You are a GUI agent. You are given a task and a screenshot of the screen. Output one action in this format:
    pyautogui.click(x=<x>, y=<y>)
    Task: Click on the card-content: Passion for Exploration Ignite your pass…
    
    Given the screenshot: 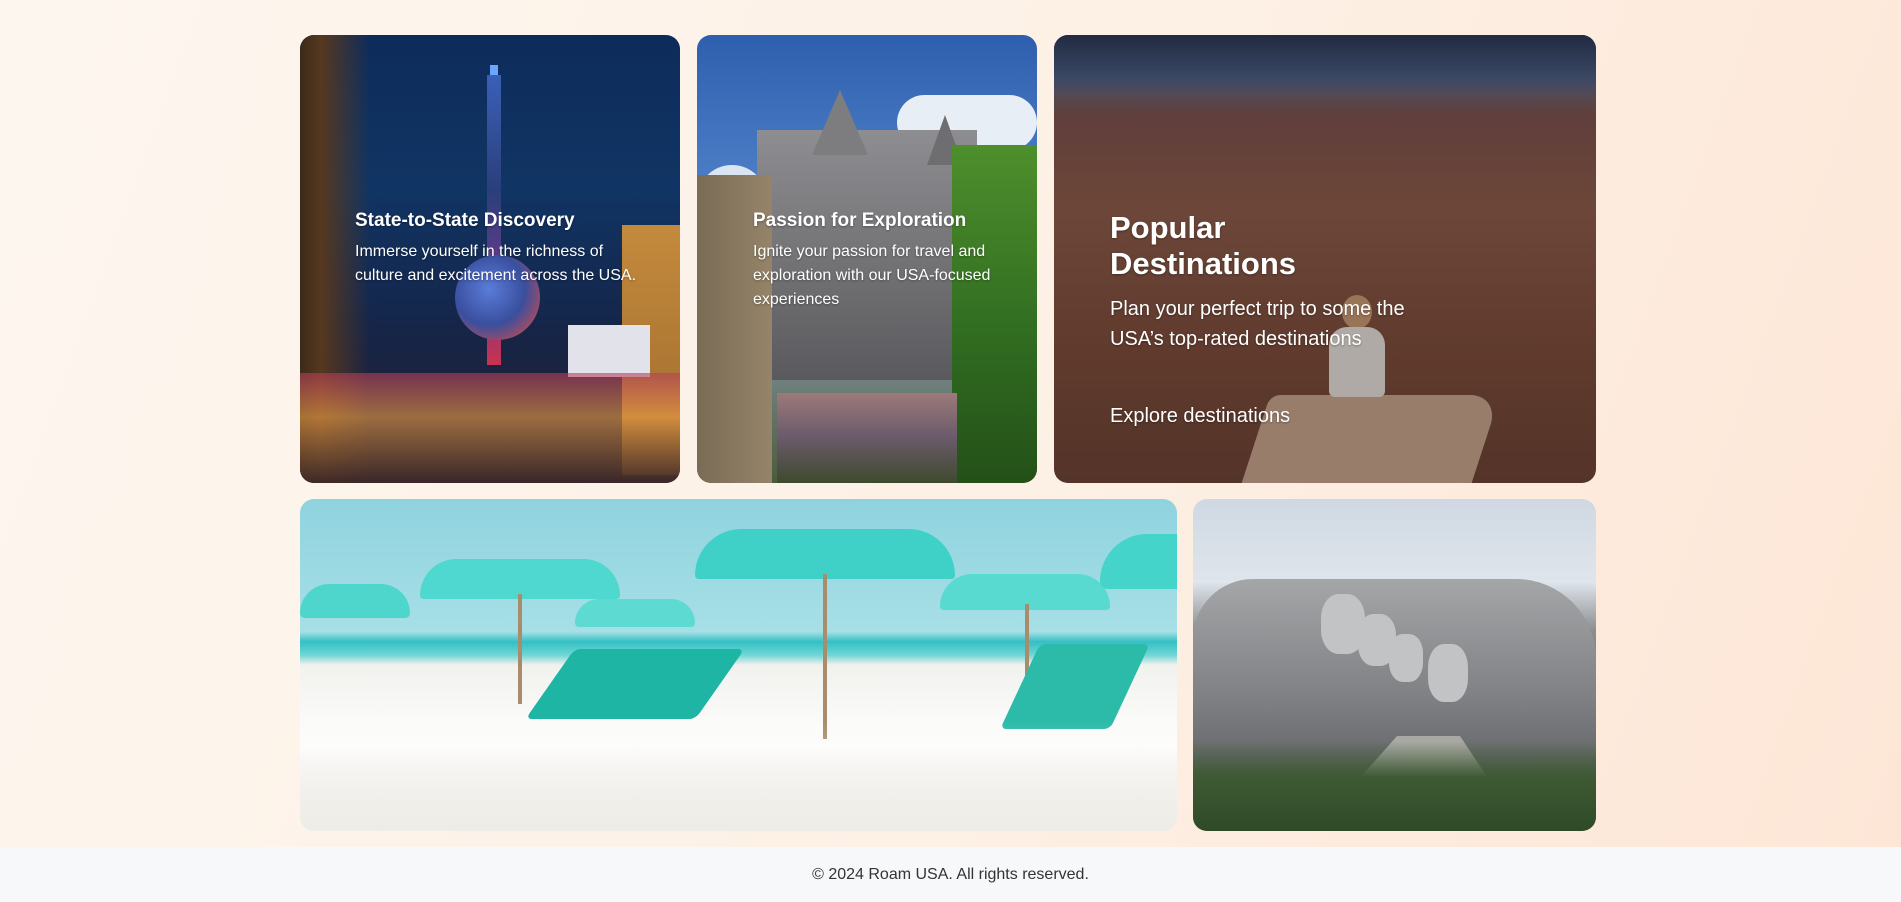 What is the action you would take?
    pyautogui.click(x=883, y=261)
    